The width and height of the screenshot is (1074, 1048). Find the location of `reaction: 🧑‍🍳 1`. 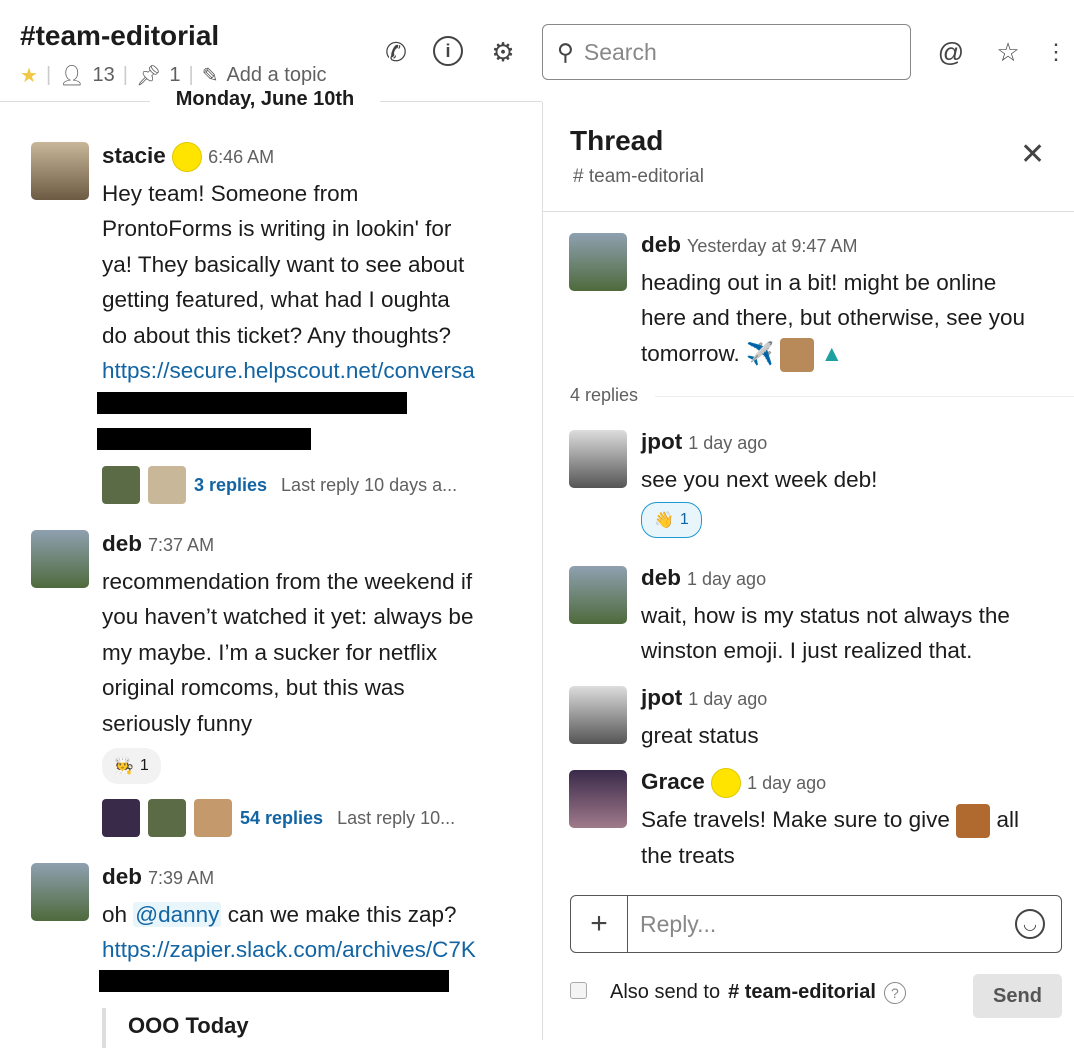

reaction: 🧑‍🍳 1 is located at coordinates (131, 766).